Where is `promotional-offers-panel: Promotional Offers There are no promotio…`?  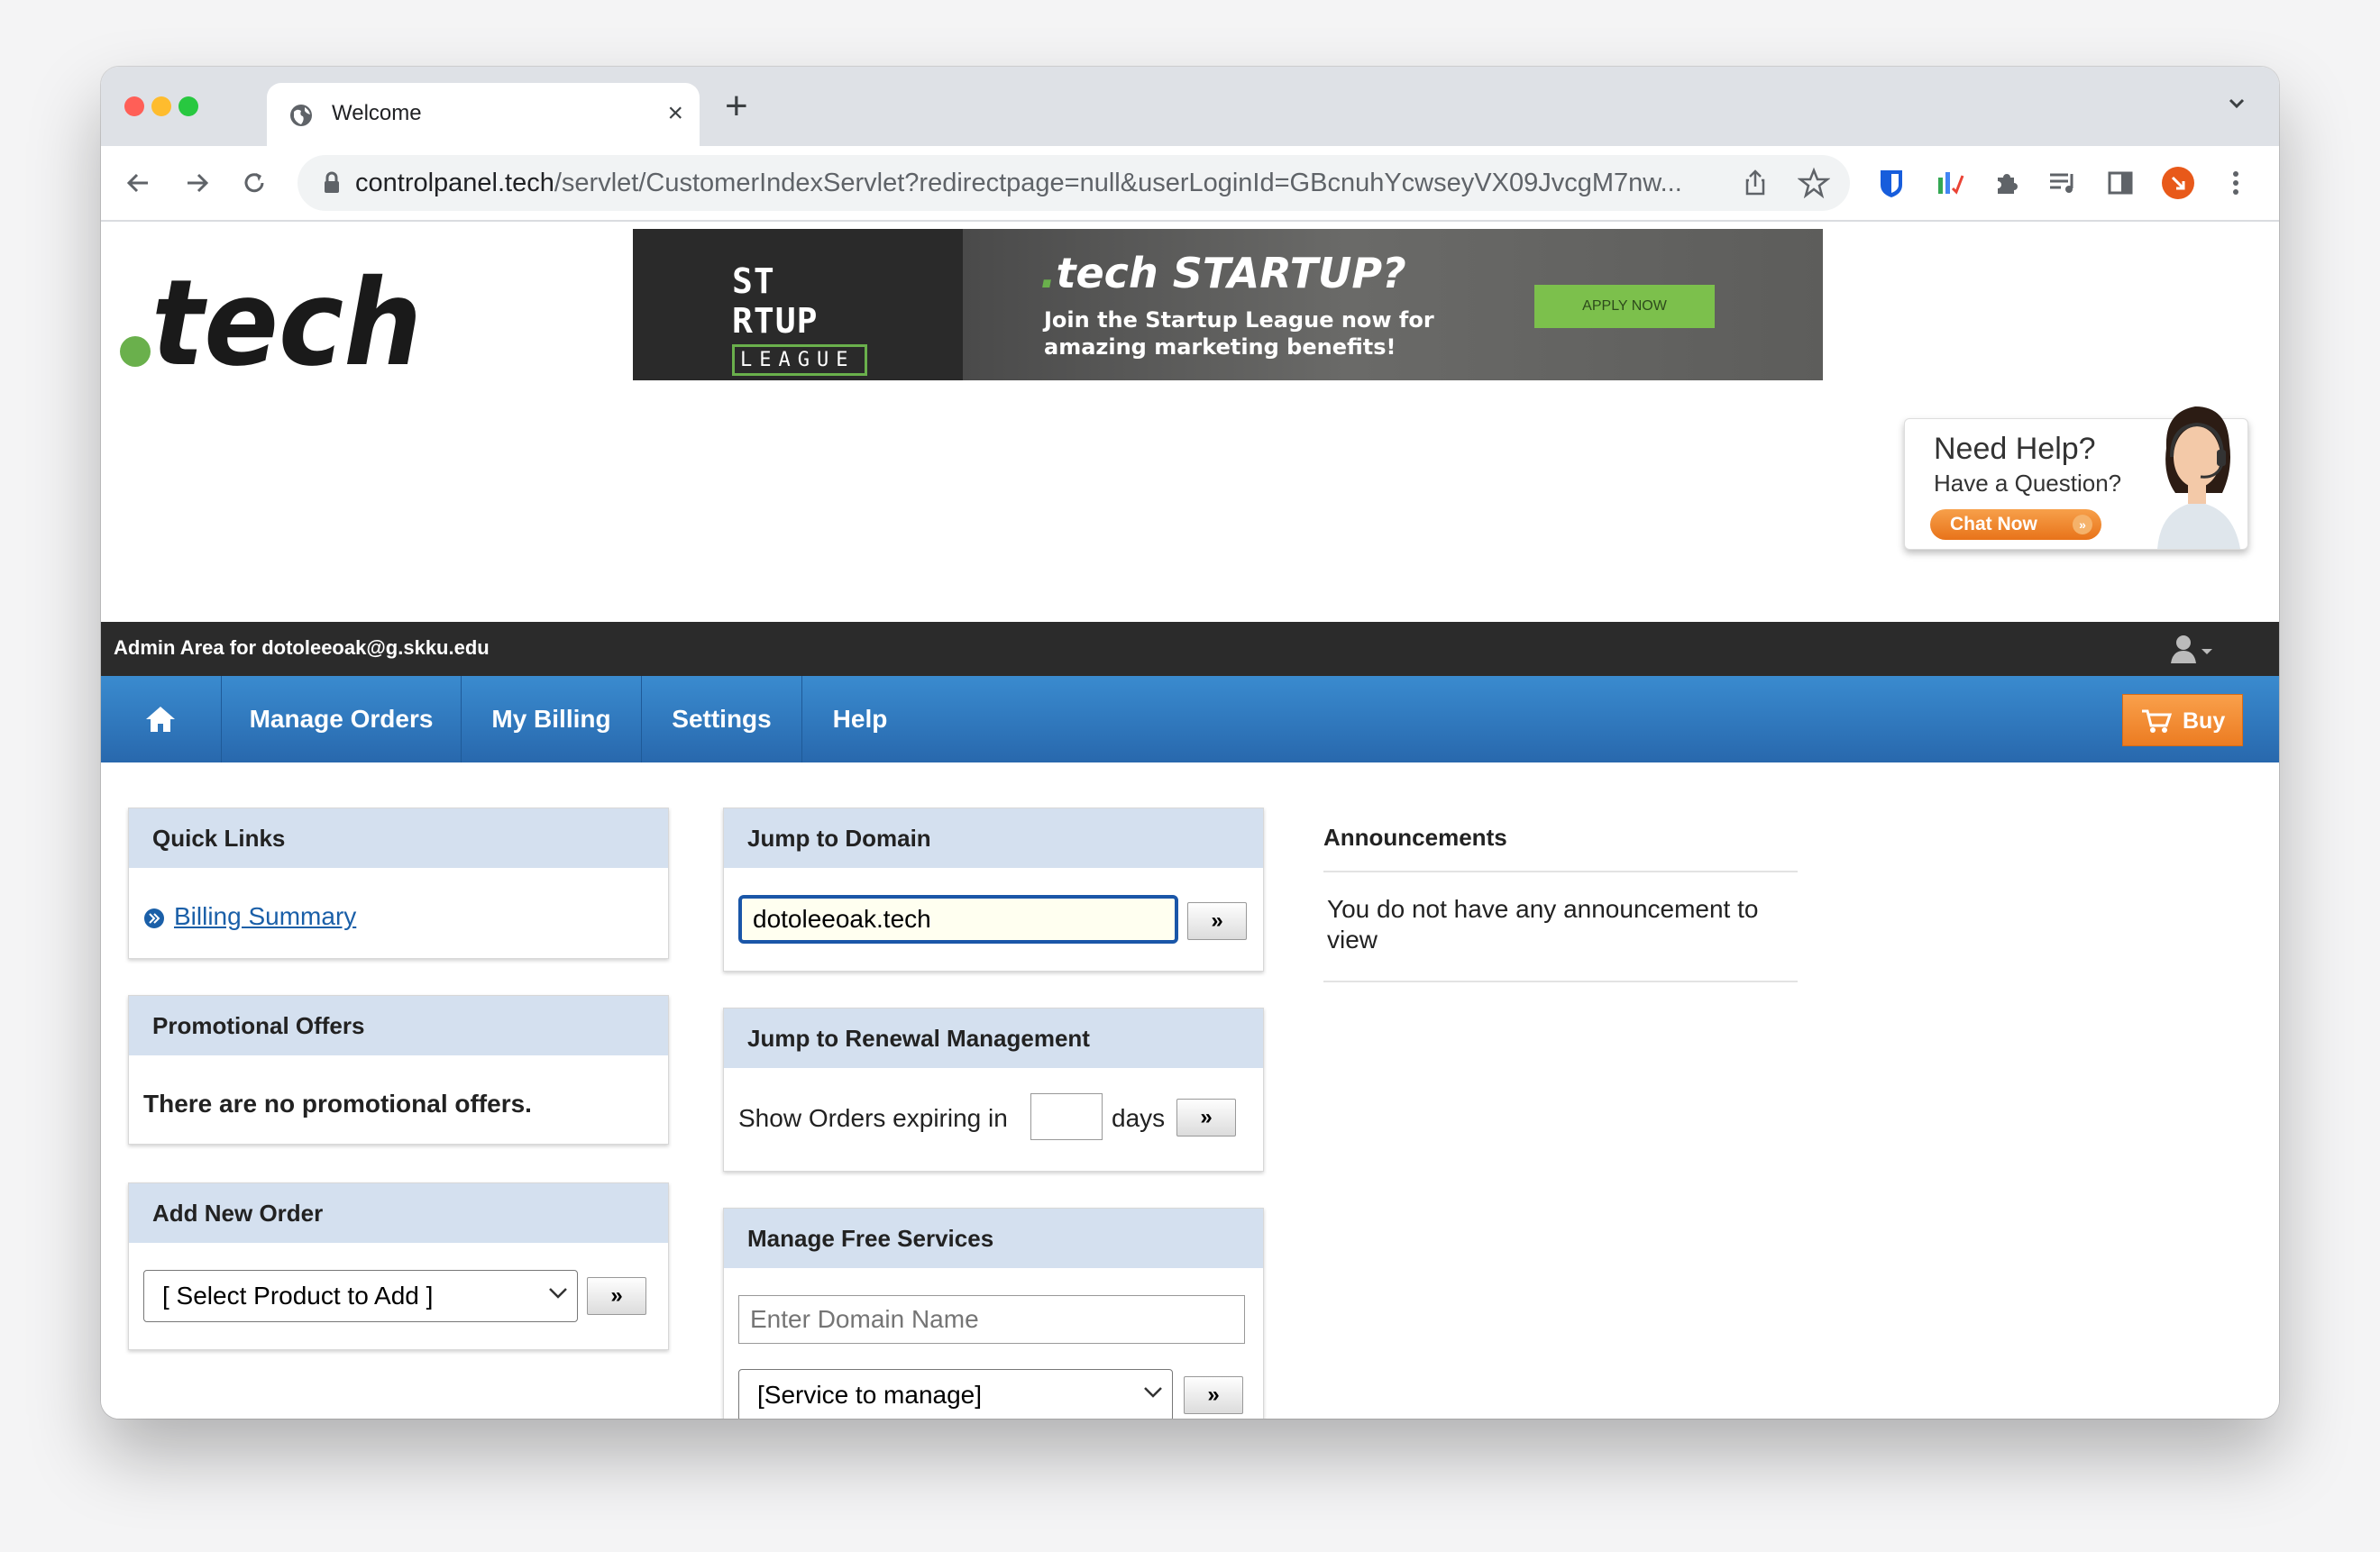
promotional-offers-panel: Promotional Offers There are no promotio… is located at coordinates (398, 1070).